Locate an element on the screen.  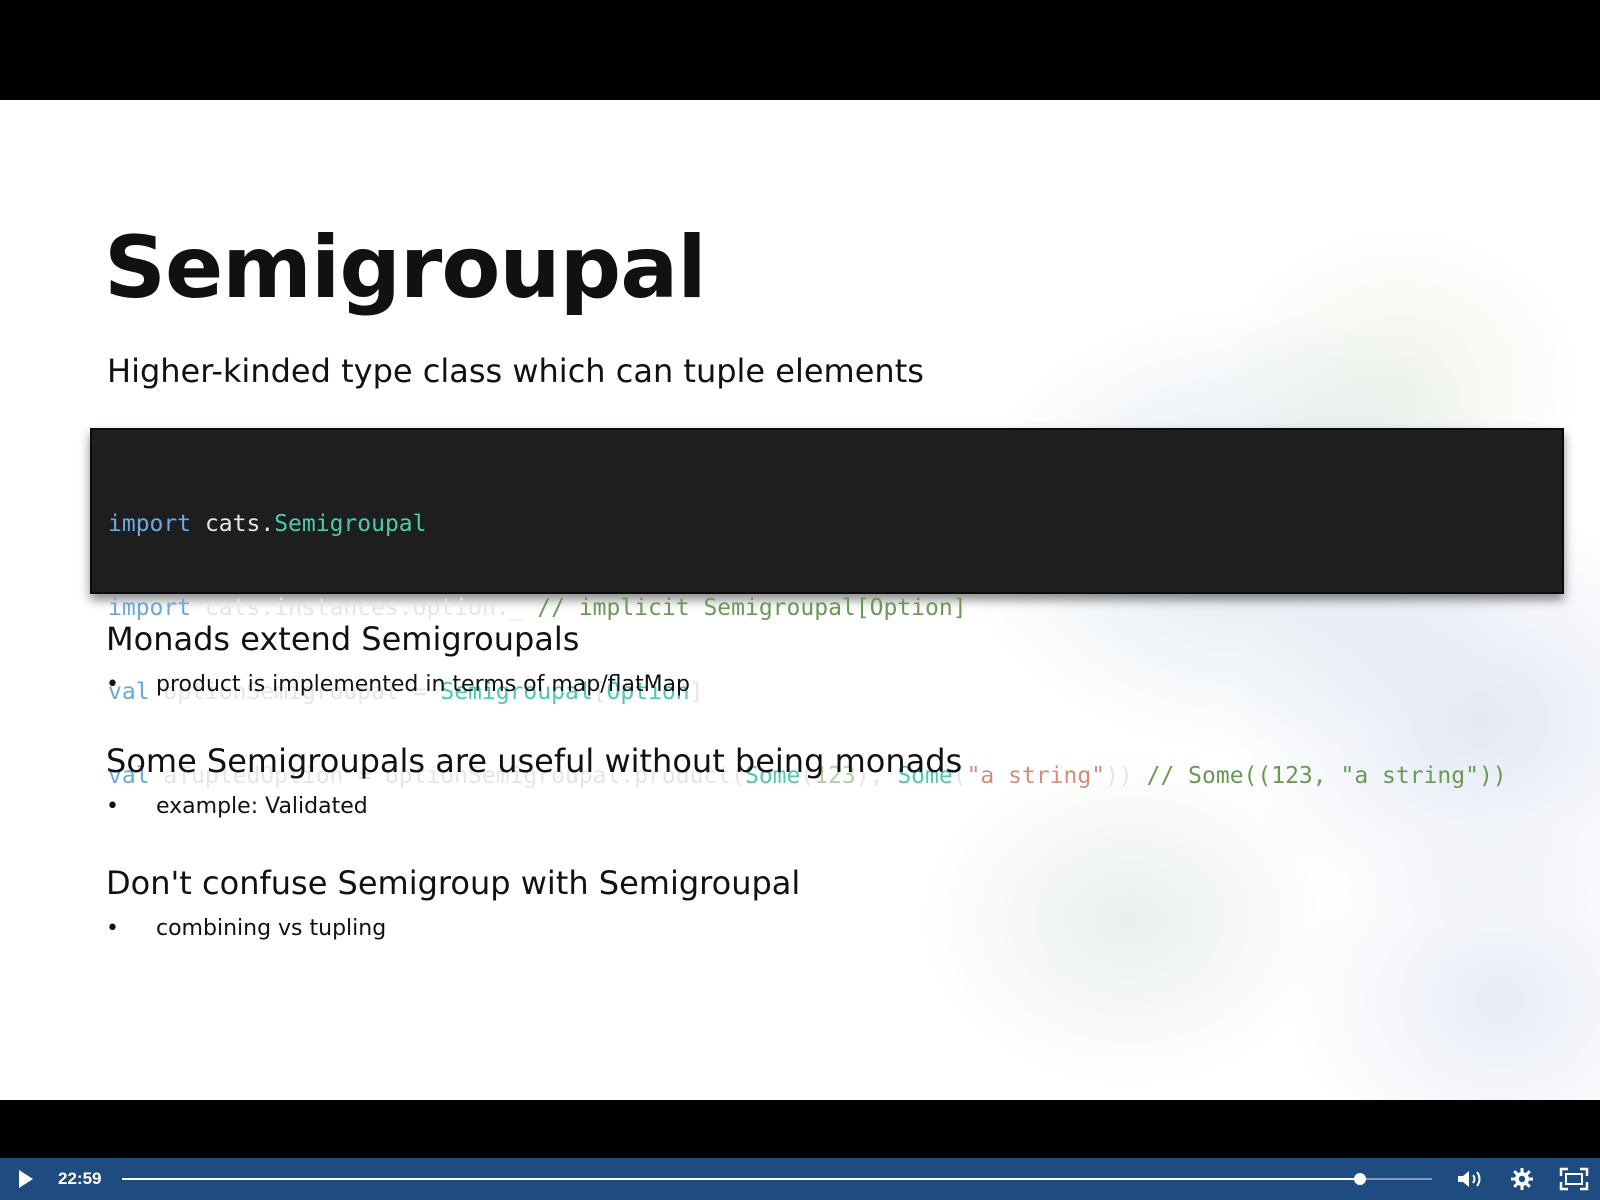
settings-button is located at coordinates (1522, 1179).